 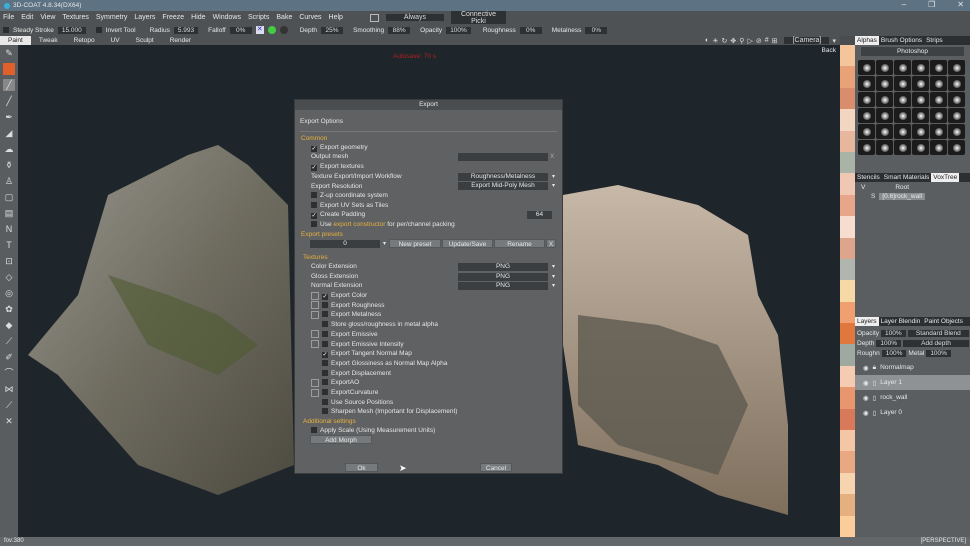 What do you see at coordinates (310, 17) in the screenshot?
I see `menu-curves: Curves` at bounding box center [310, 17].